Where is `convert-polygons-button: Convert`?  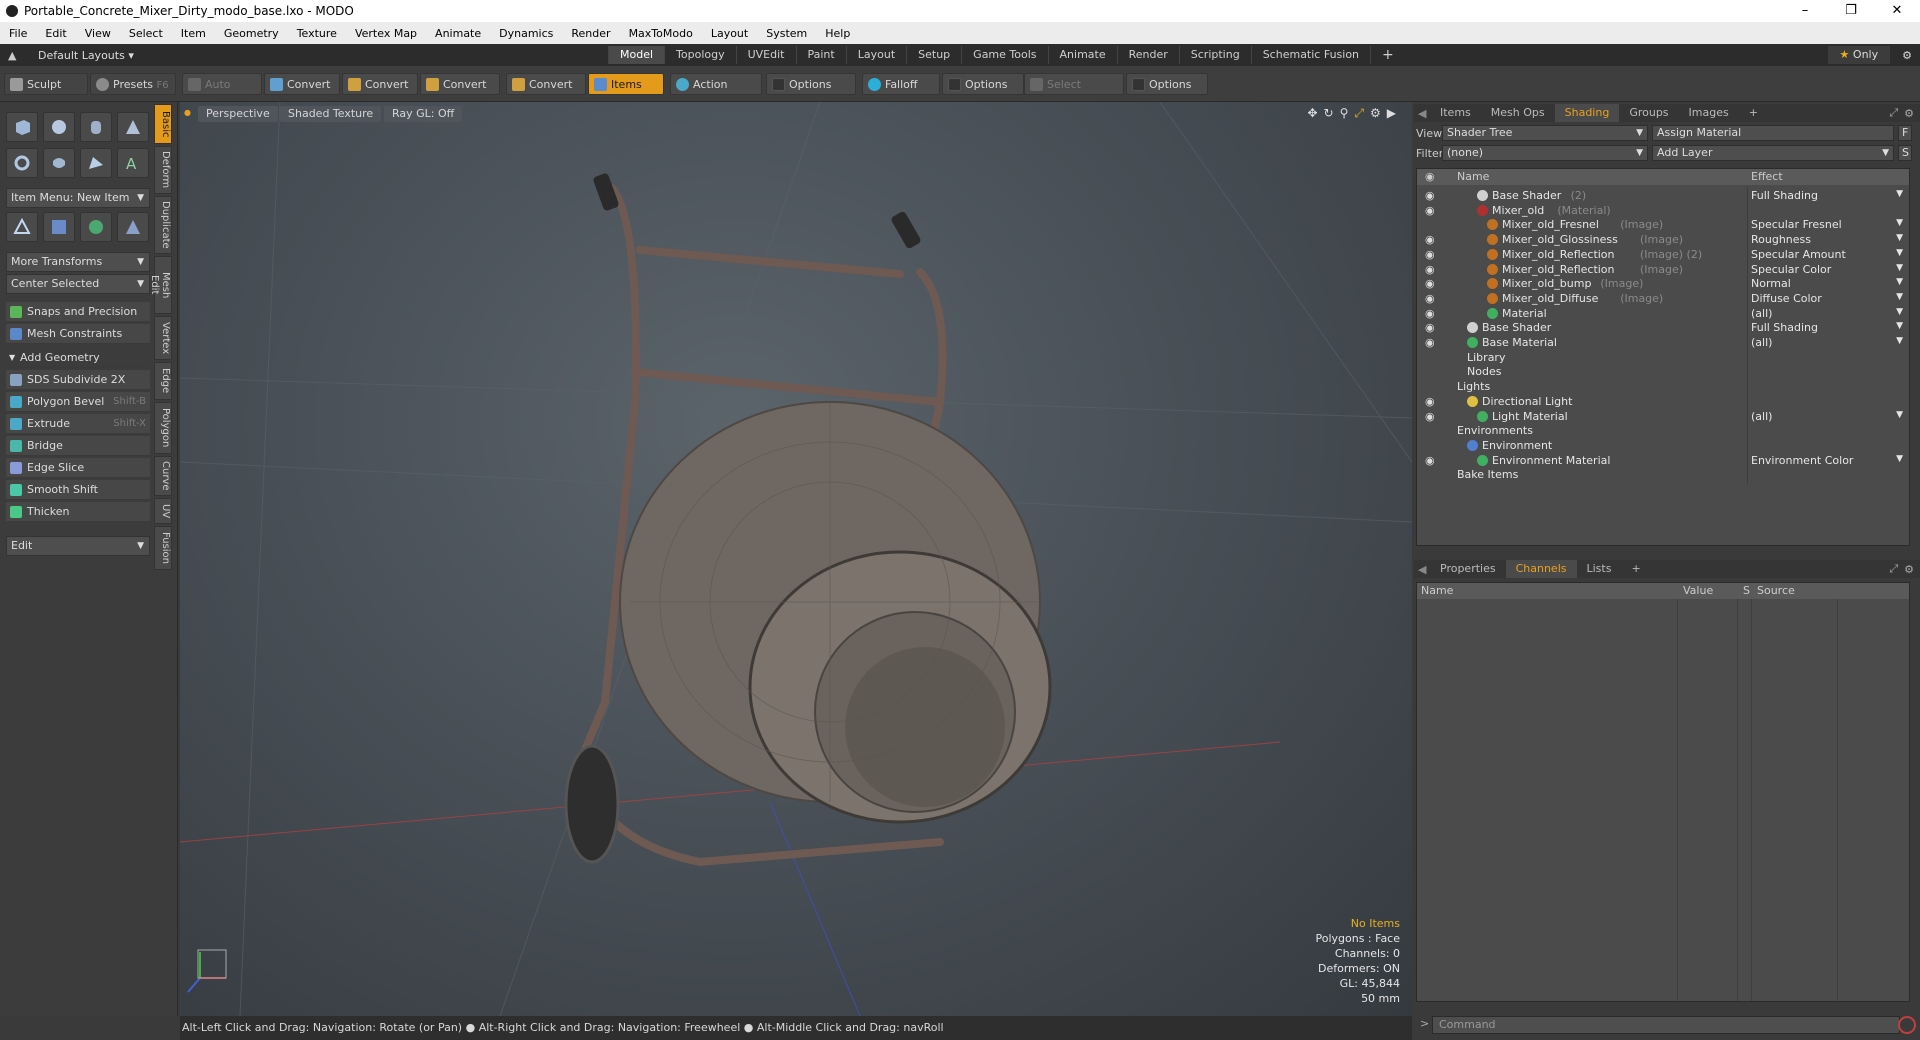 convert-polygons-button: Convert is located at coordinates (460, 84).